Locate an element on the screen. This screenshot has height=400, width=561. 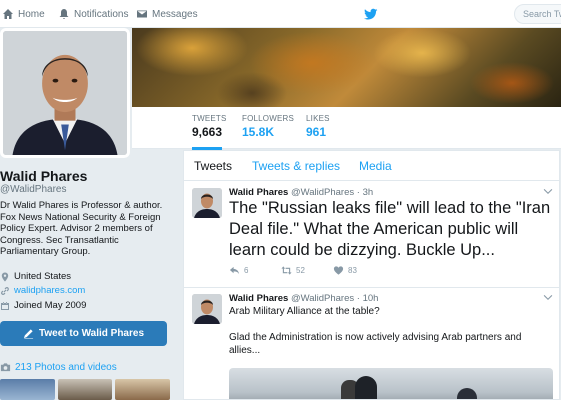
stat-followers-value: 15.8K is located at coordinates (258, 132).